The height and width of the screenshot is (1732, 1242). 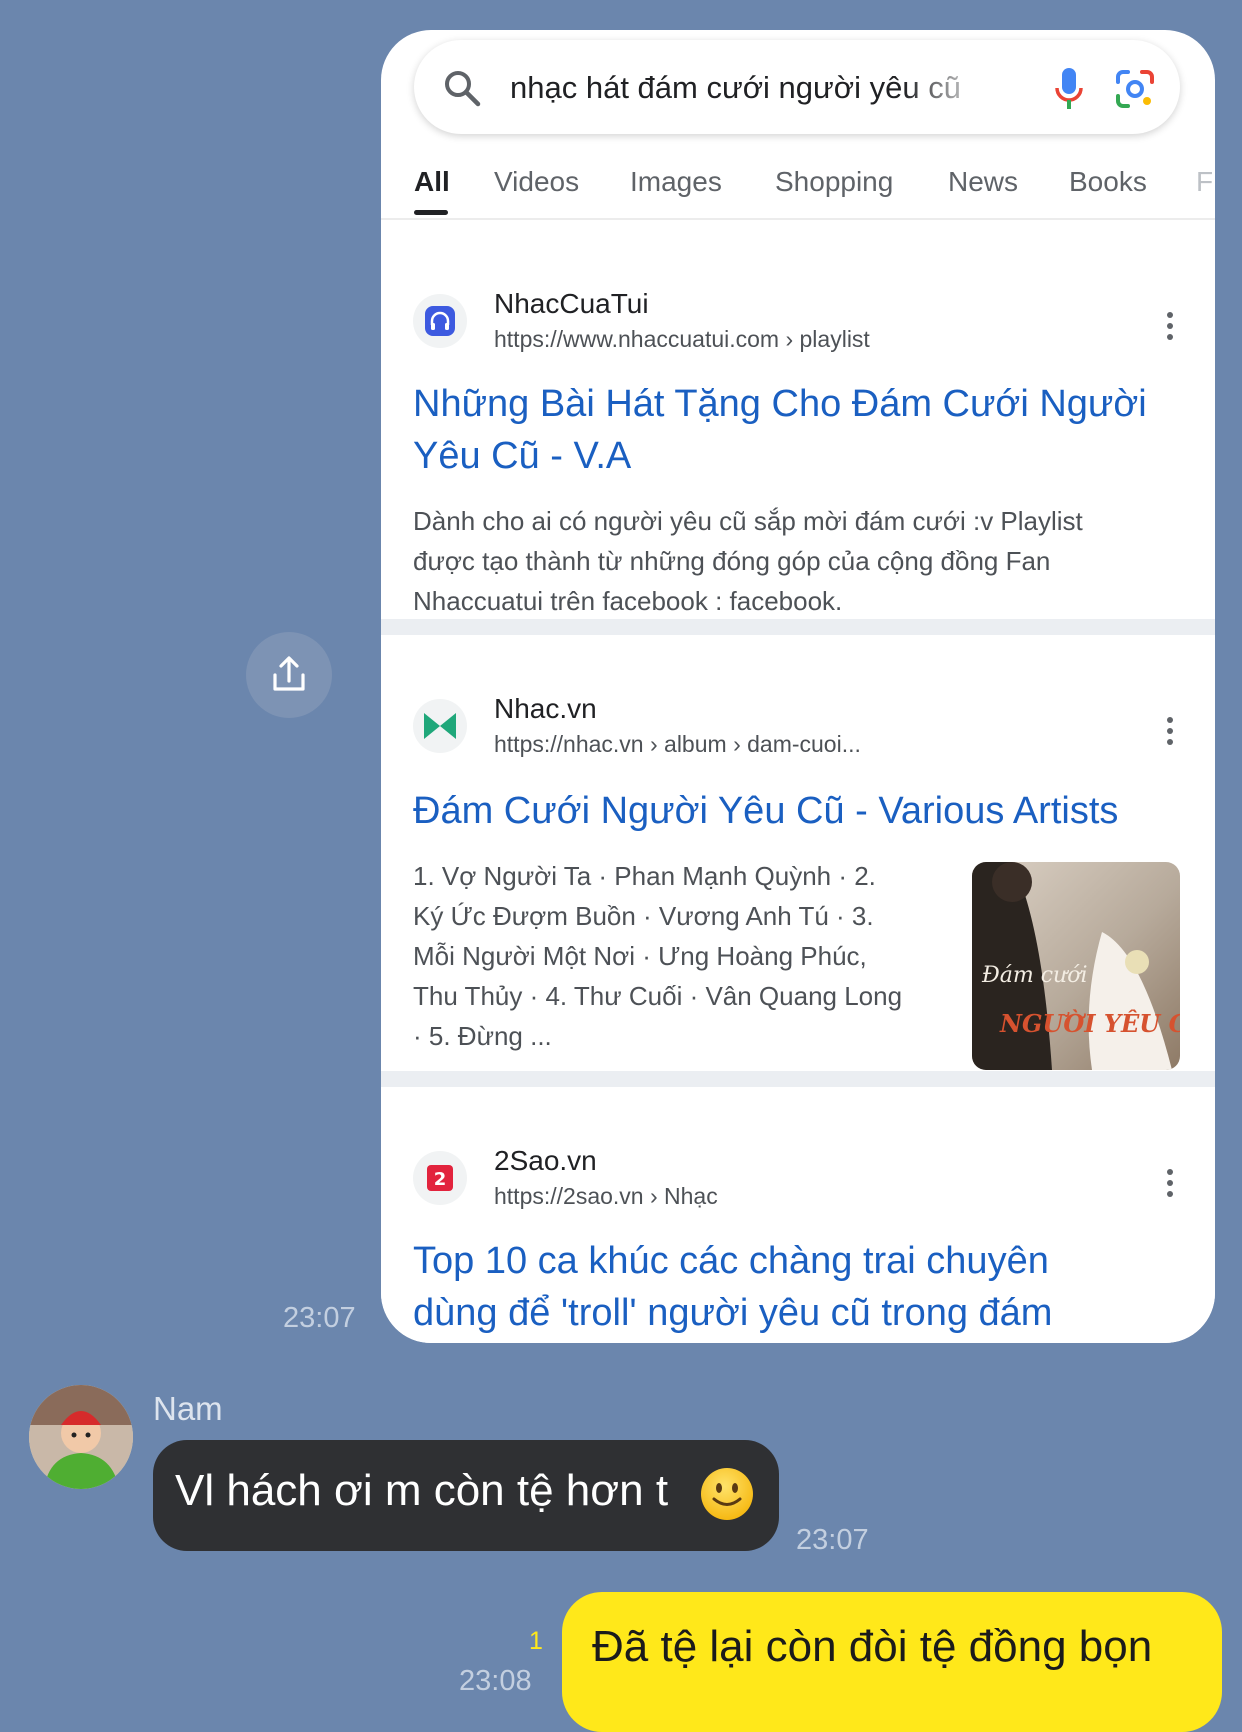 What do you see at coordinates (682, 339) in the screenshot?
I see `result-url: https://www.nhaccuatui.com › playlist` at bounding box center [682, 339].